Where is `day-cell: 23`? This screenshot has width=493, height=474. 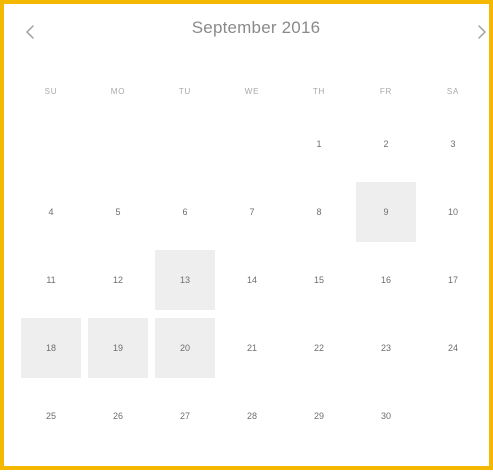
day-cell: 23 is located at coordinates (386, 348).